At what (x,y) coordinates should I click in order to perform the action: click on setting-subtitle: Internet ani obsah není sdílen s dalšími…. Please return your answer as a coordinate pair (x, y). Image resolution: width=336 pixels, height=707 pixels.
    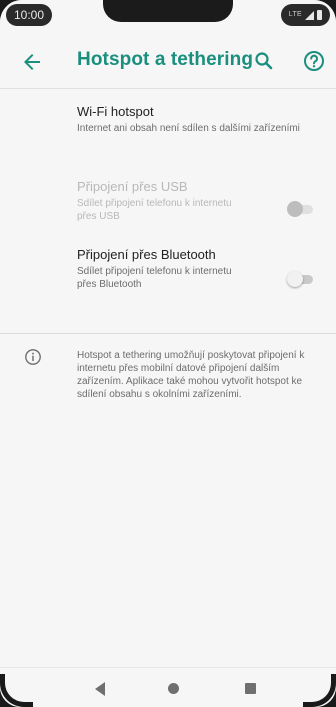
    Looking at the image, I should click on (188, 128).